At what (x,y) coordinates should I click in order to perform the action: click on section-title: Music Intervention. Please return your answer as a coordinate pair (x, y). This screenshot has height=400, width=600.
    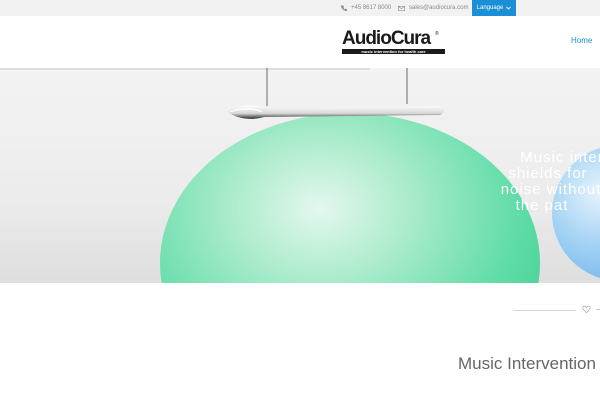
    Looking at the image, I should click on (527, 363).